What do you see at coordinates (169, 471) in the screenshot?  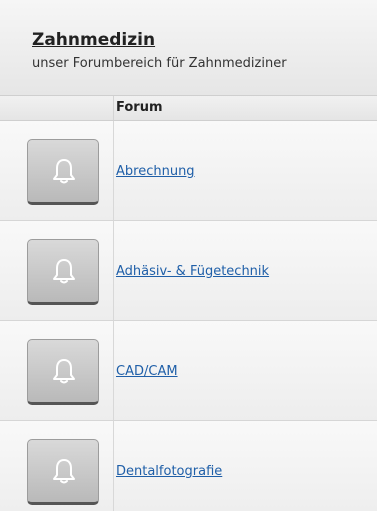 I see `forum-link-dentalfotografie: Dentalfotografie` at bounding box center [169, 471].